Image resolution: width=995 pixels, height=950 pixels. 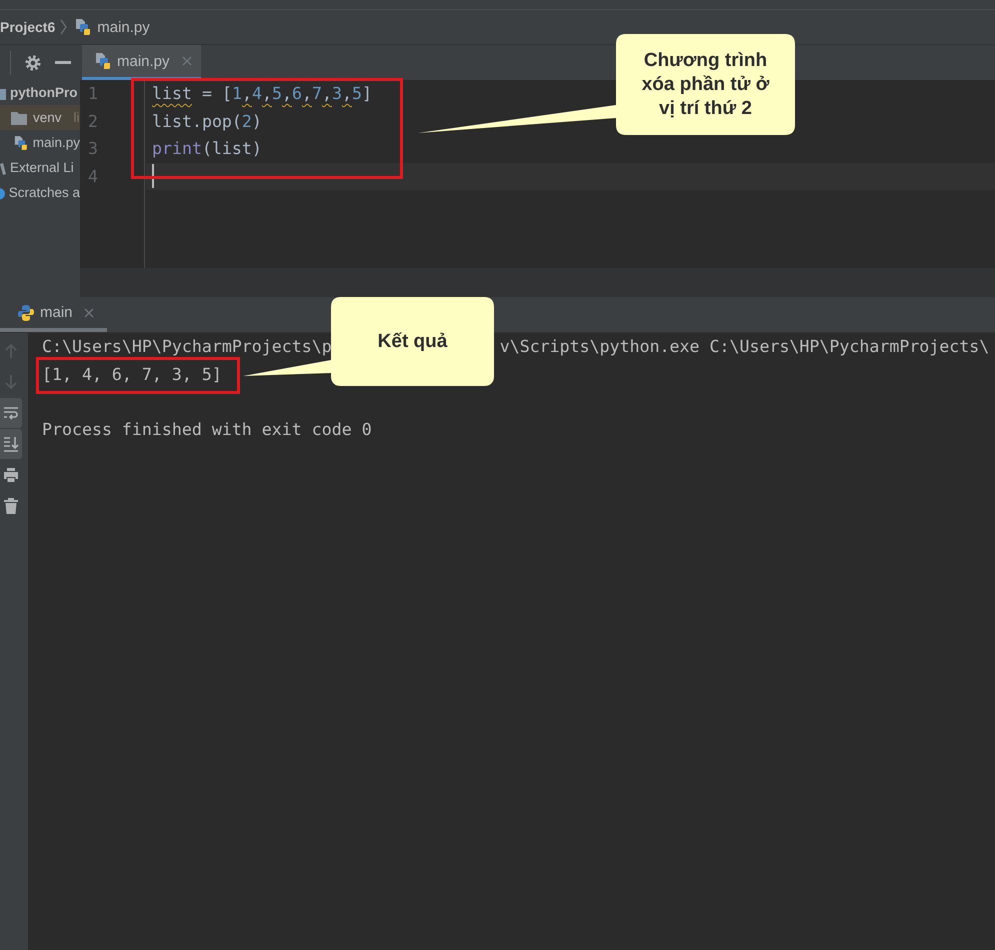 I want to click on python-icon, so click(x=26, y=313).